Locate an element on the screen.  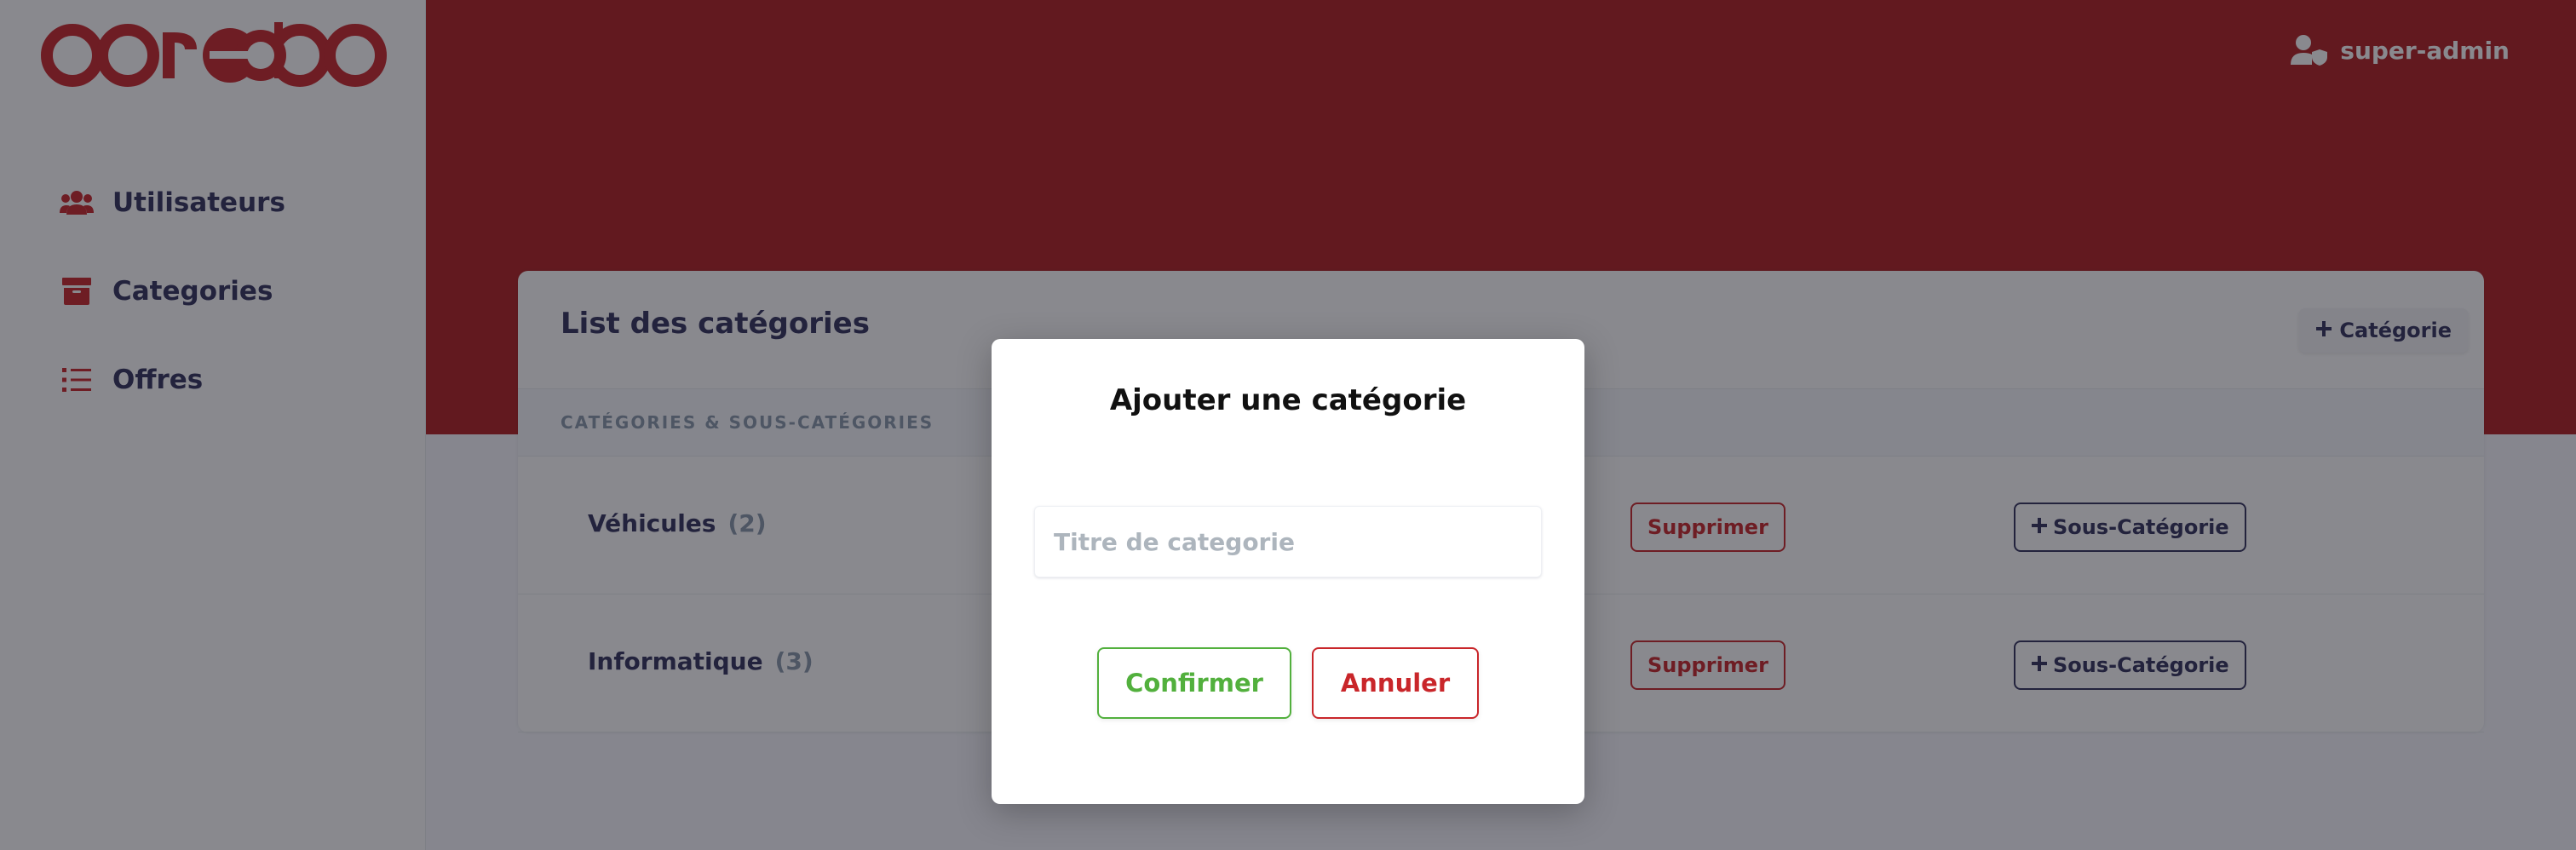
cancel-button: Annuler is located at coordinates (1396, 683).